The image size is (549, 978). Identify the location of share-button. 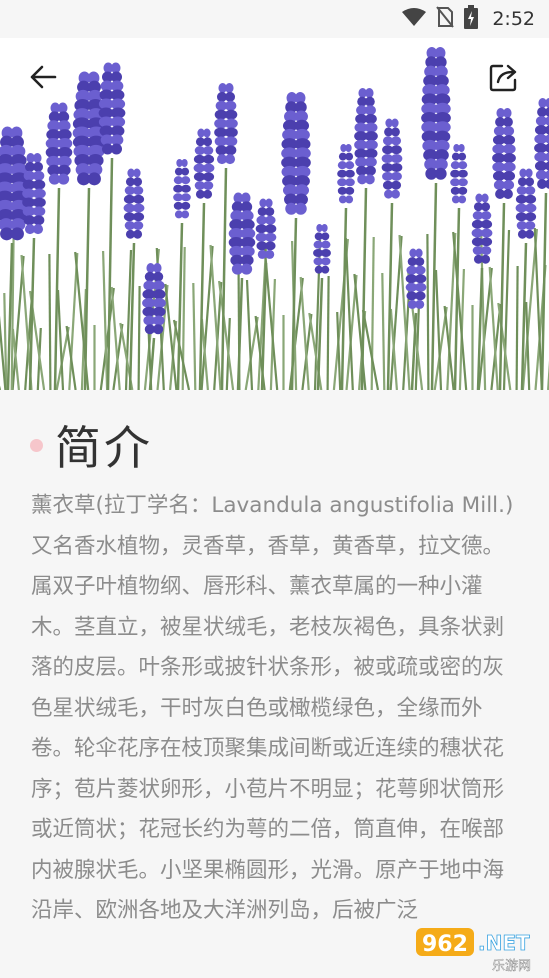
(504, 77).